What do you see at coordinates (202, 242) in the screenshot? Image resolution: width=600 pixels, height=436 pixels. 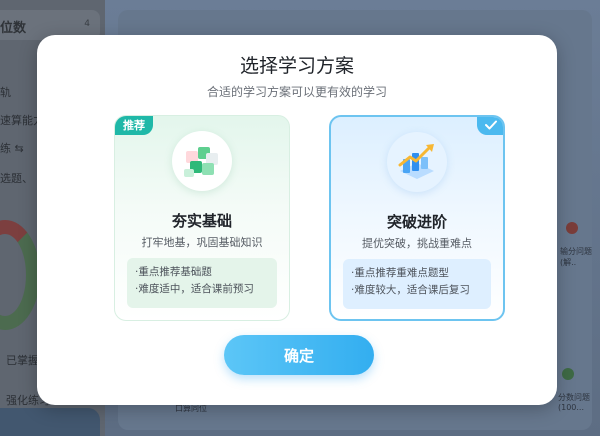 I see `plan-description: 打牢地基，巩固基础知识` at bounding box center [202, 242].